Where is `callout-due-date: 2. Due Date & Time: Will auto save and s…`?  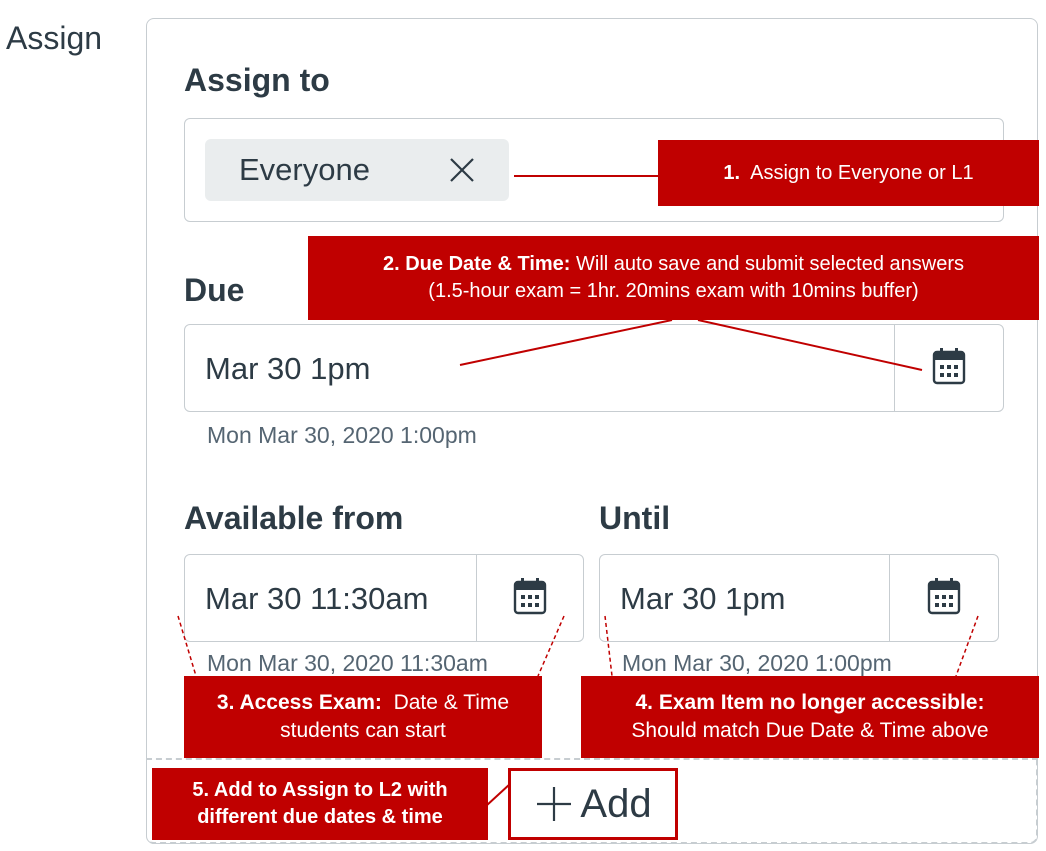 callout-due-date: 2. Due Date & Time: Will auto save and s… is located at coordinates (673, 278).